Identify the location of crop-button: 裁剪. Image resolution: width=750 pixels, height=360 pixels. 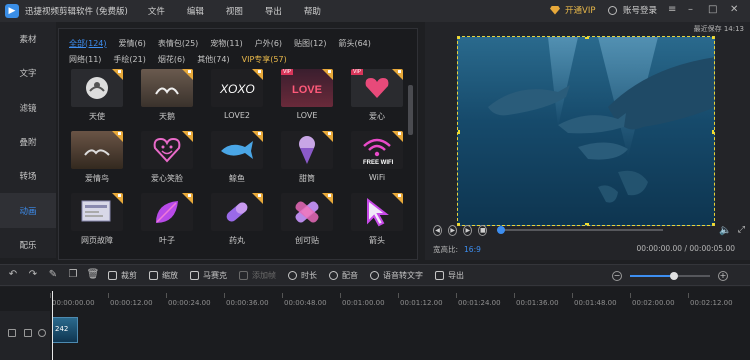
(122, 275).